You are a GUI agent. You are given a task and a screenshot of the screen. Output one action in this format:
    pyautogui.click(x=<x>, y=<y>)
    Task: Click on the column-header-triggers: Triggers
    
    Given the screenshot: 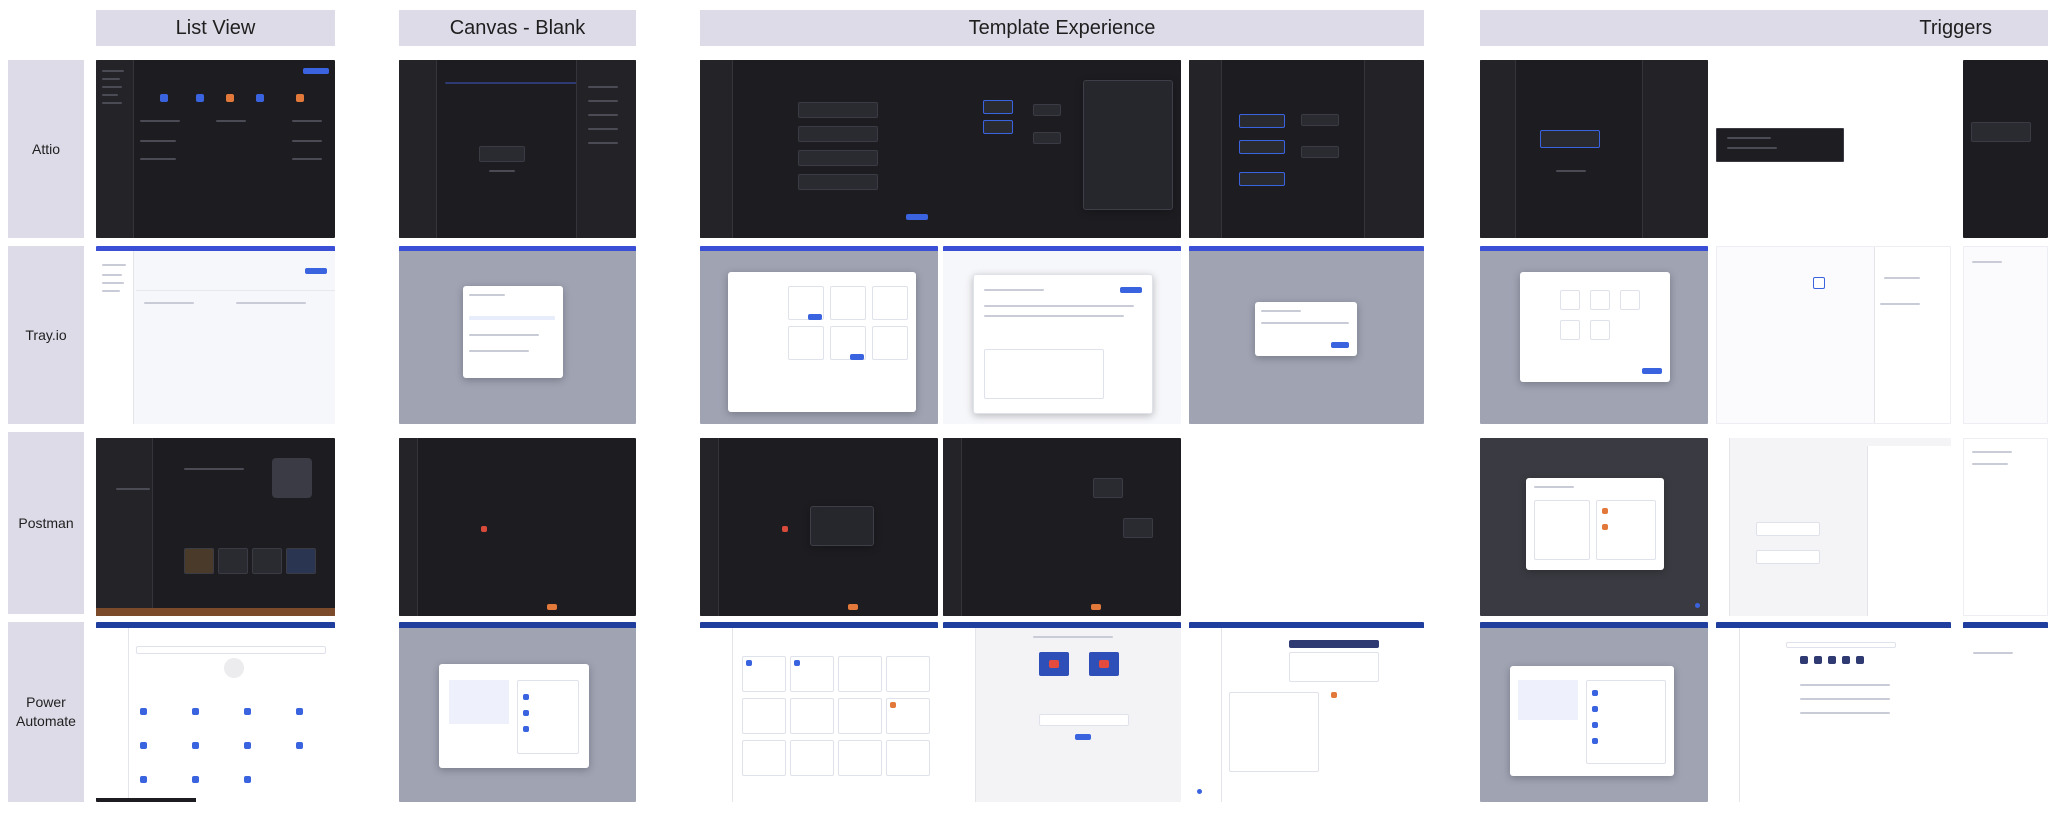 What is the action you would take?
    pyautogui.click(x=1764, y=28)
    